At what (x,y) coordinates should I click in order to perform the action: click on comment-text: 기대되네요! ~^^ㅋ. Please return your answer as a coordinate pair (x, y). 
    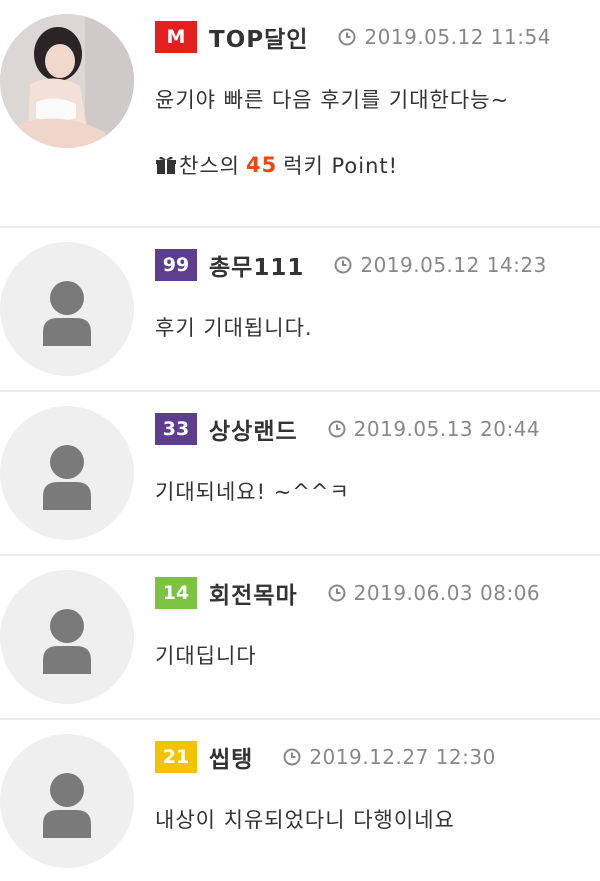
    Looking at the image, I should click on (252, 492).